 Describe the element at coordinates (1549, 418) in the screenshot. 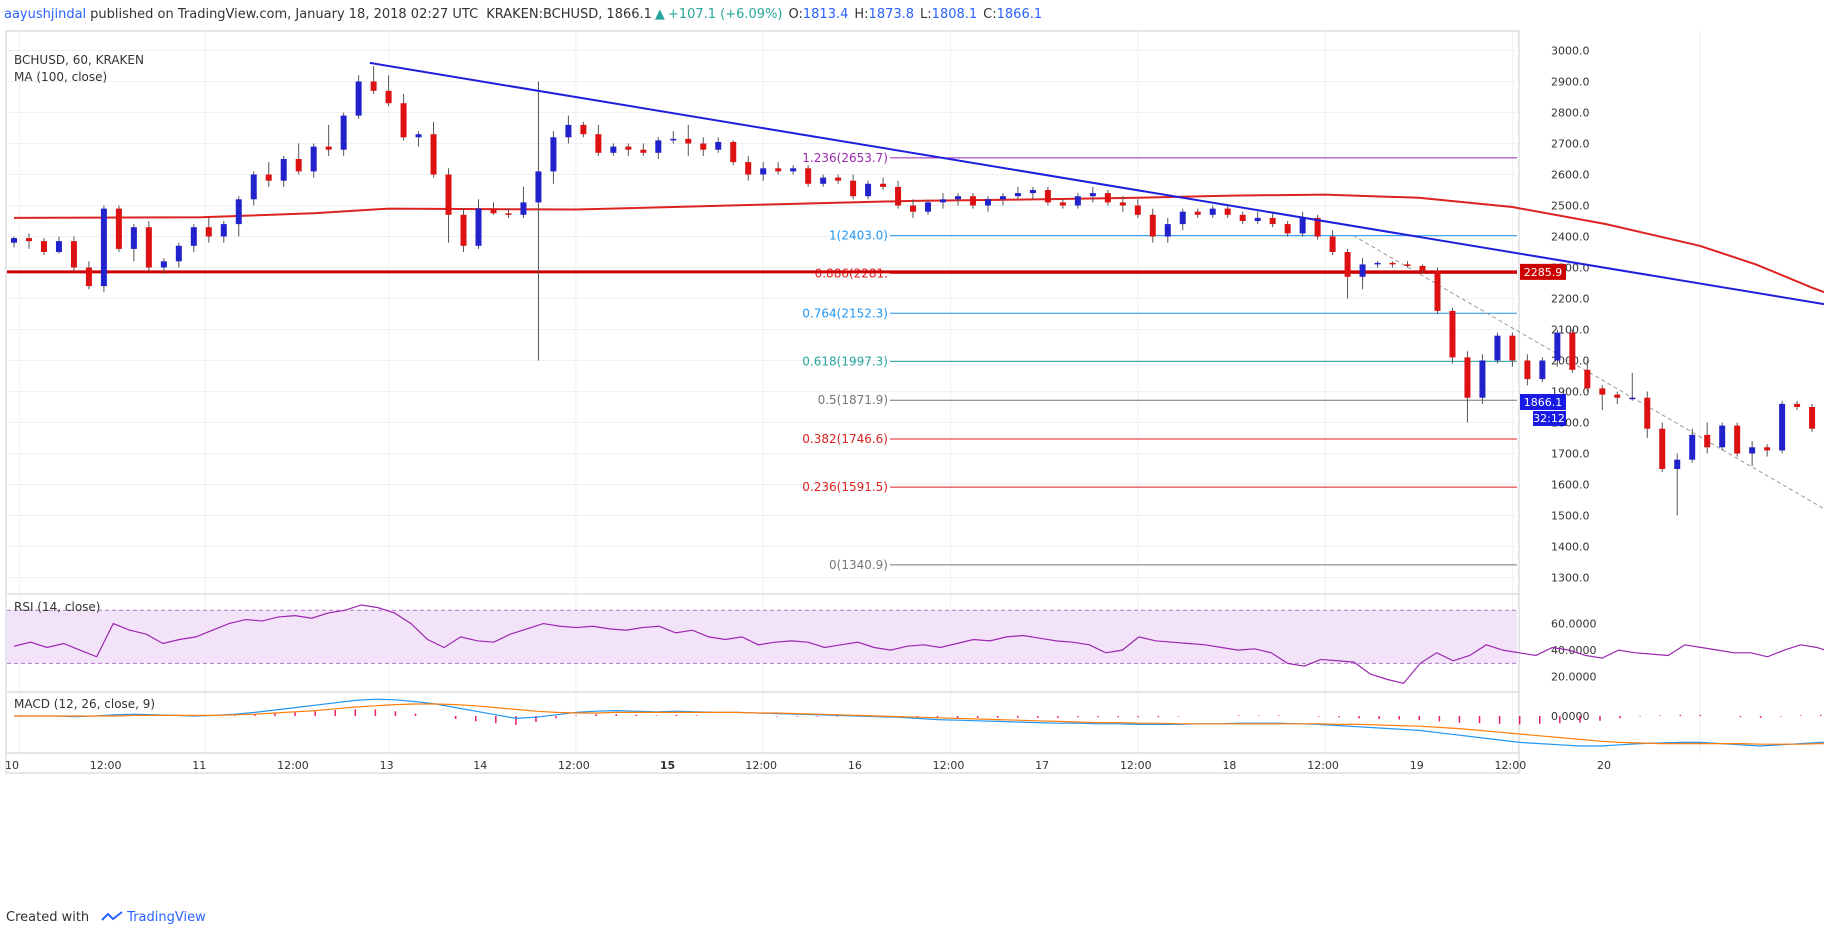

I see `countdown-label: 32:12` at that location.